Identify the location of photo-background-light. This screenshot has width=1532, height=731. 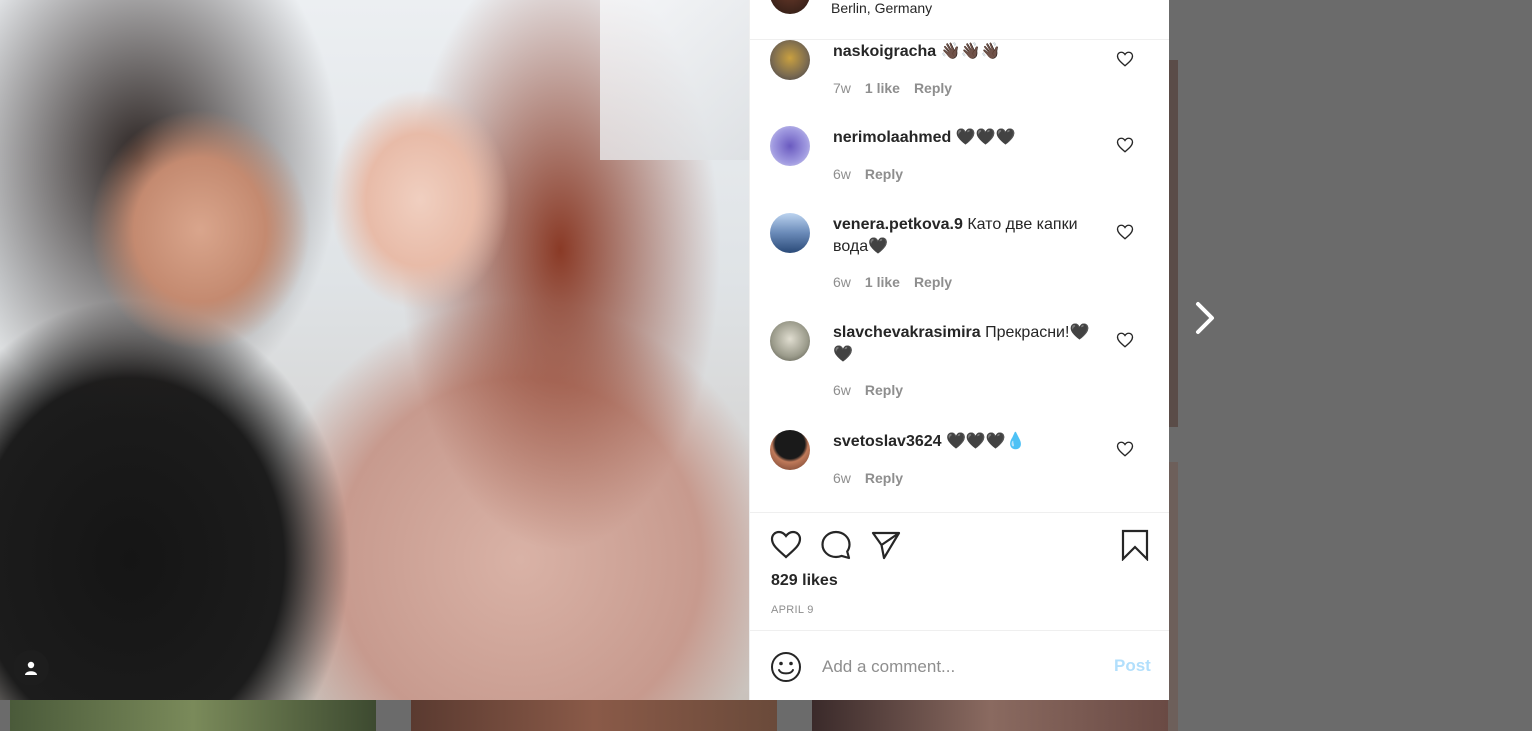
(674, 80).